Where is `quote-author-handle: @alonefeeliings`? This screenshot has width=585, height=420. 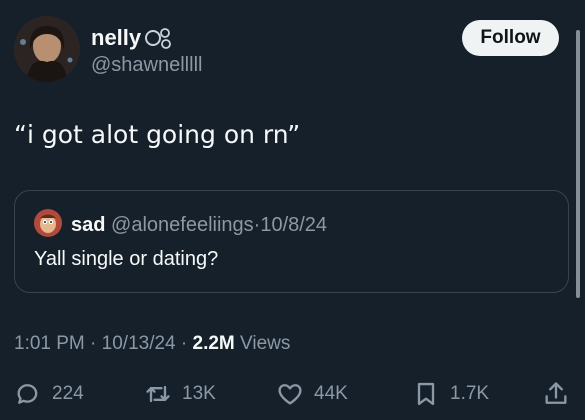
quote-author-handle: @alonefeeliings is located at coordinates (182, 225).